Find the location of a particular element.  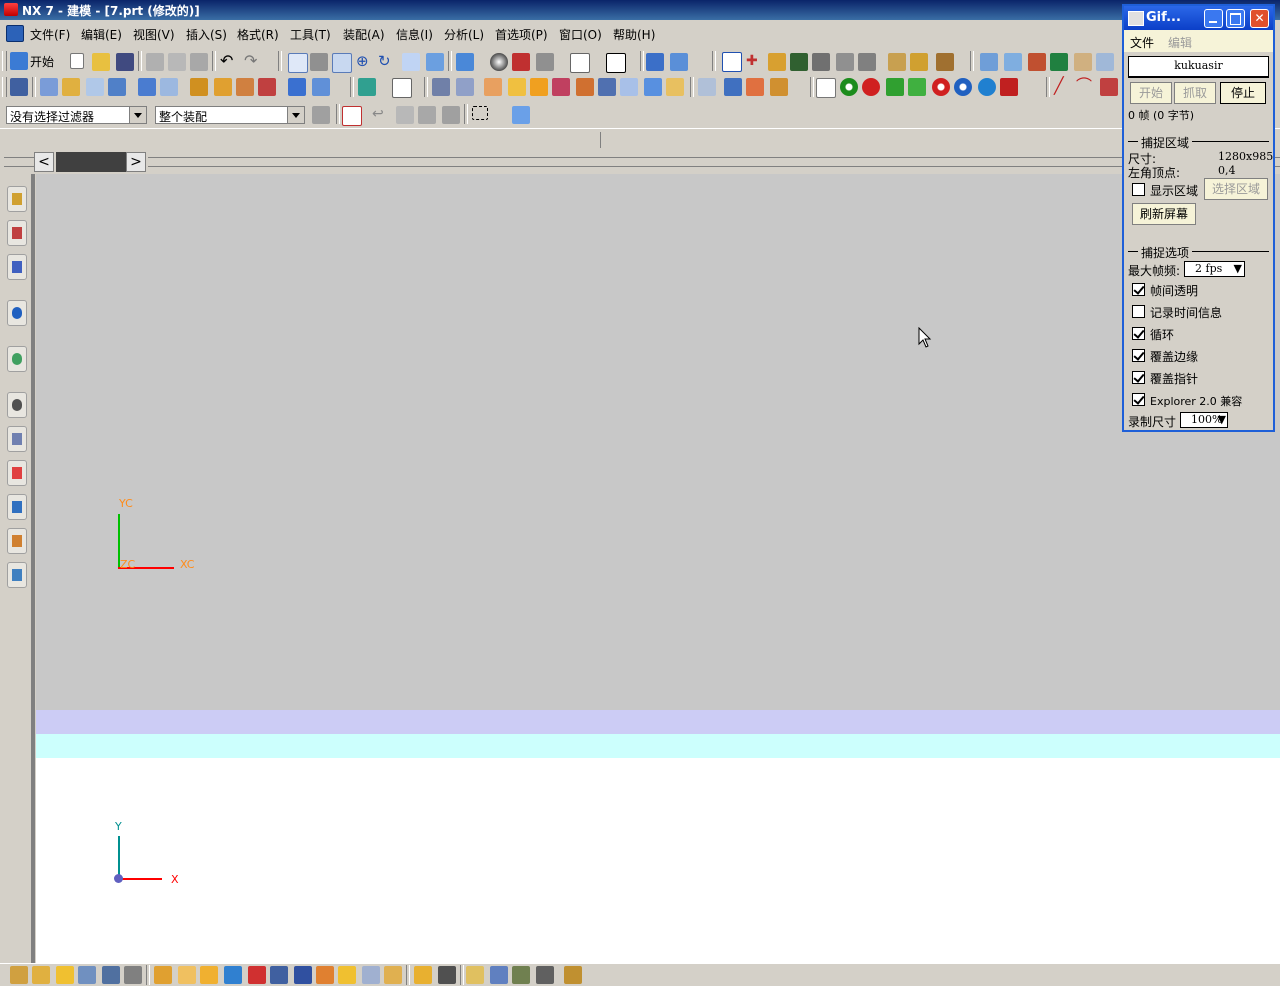

curve-icon is located at coordinates (1109, 87).